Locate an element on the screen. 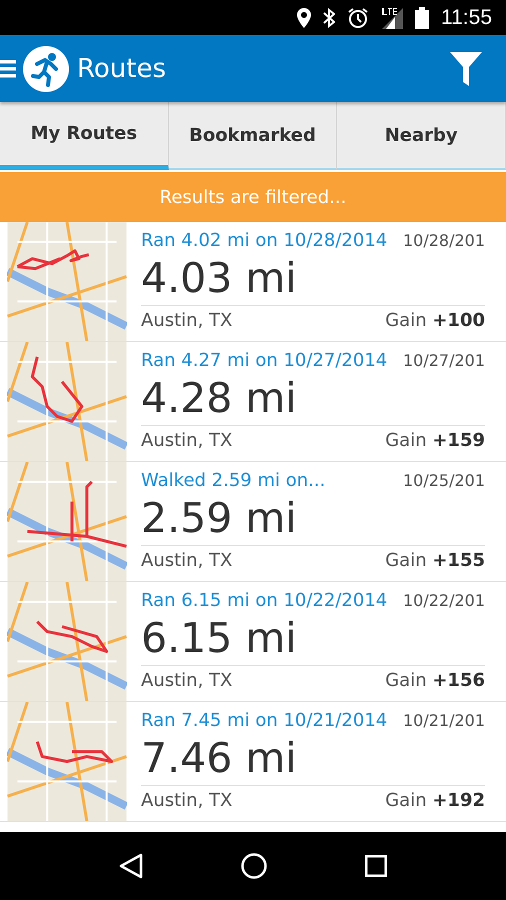 This screenshot has height=900, width=506. route-distance: 4.28 mi is located at coordinates (313, 398).